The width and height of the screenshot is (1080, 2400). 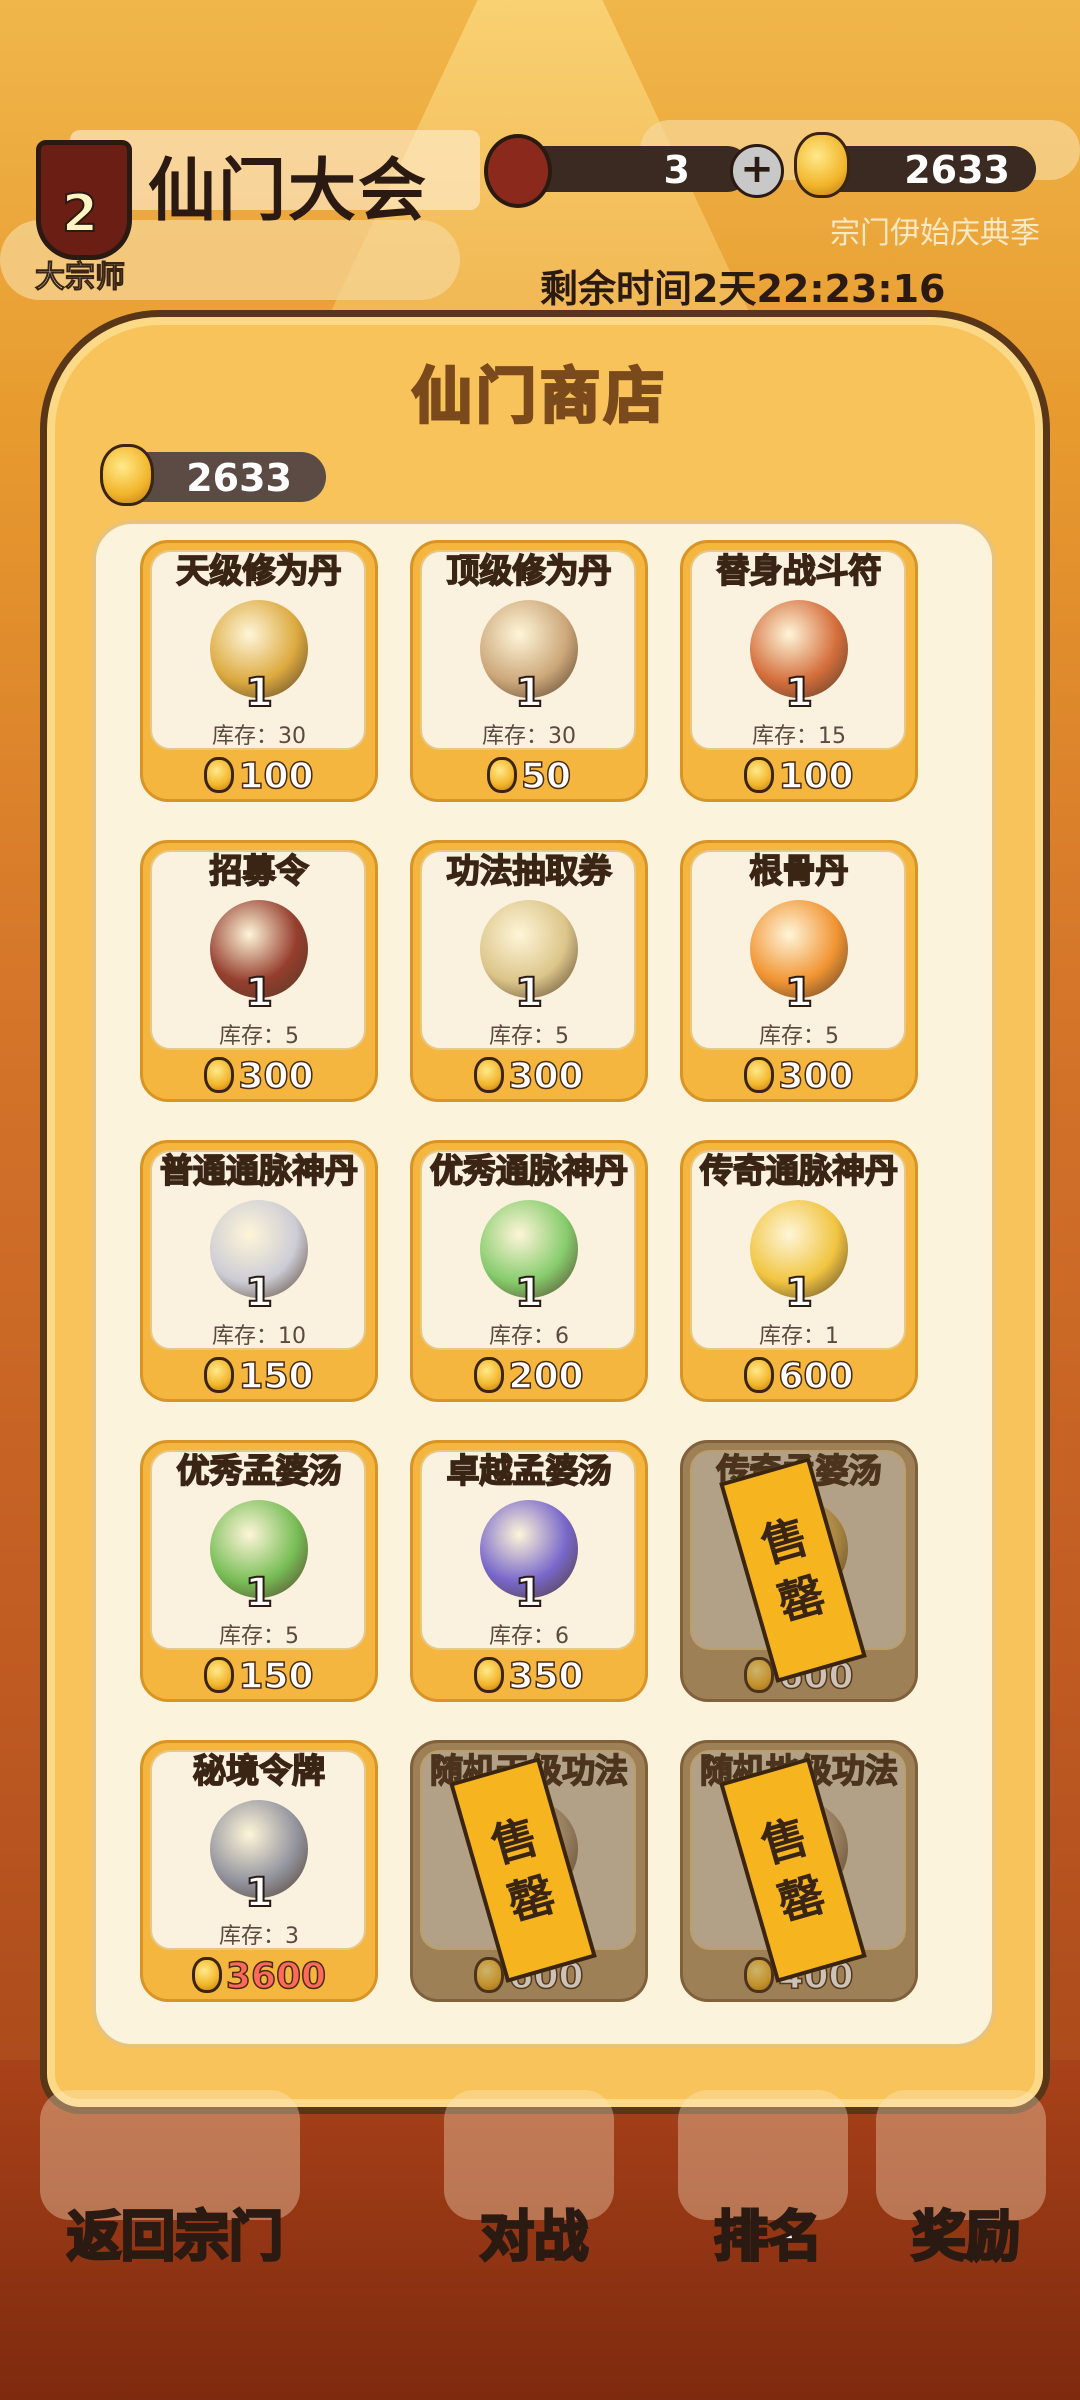 I want to click on shop-item-card: 招募令 1 库存：5 300, so click(x=259, y=971).